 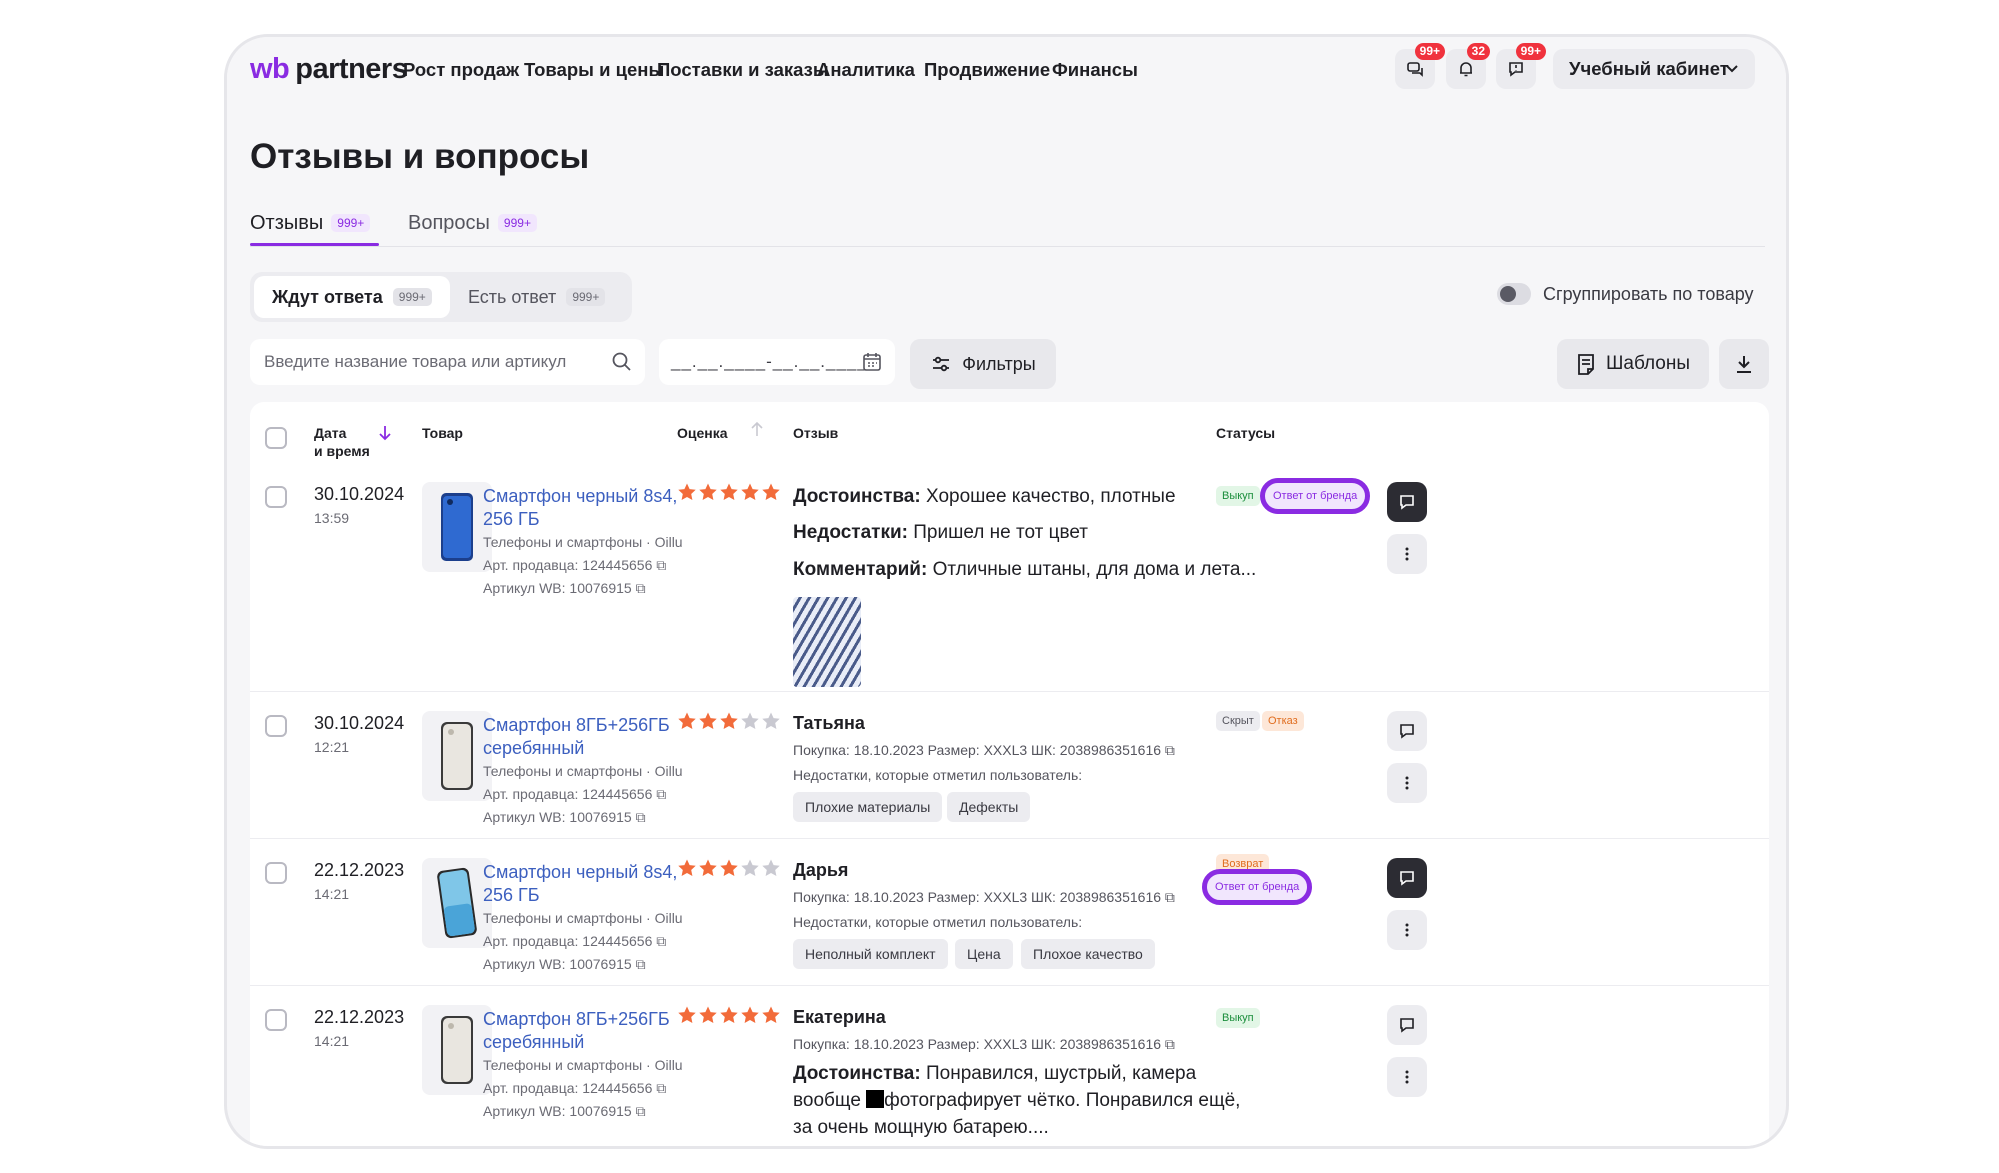 What do you see at coordinates (940, 532) in the screenshot?
I see `review-cons: Недостатки: Пришел не тот цвет` at bounding box center [940, 532].